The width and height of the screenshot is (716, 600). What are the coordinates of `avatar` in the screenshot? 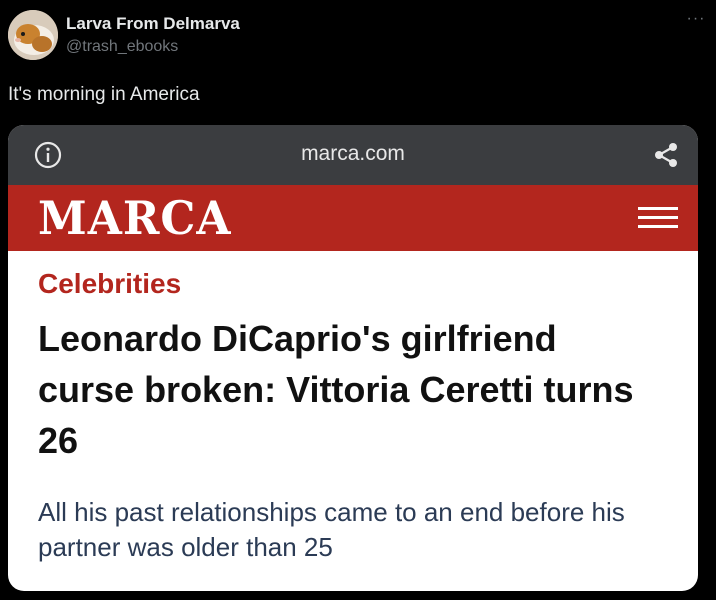 It's located at (33, 35).